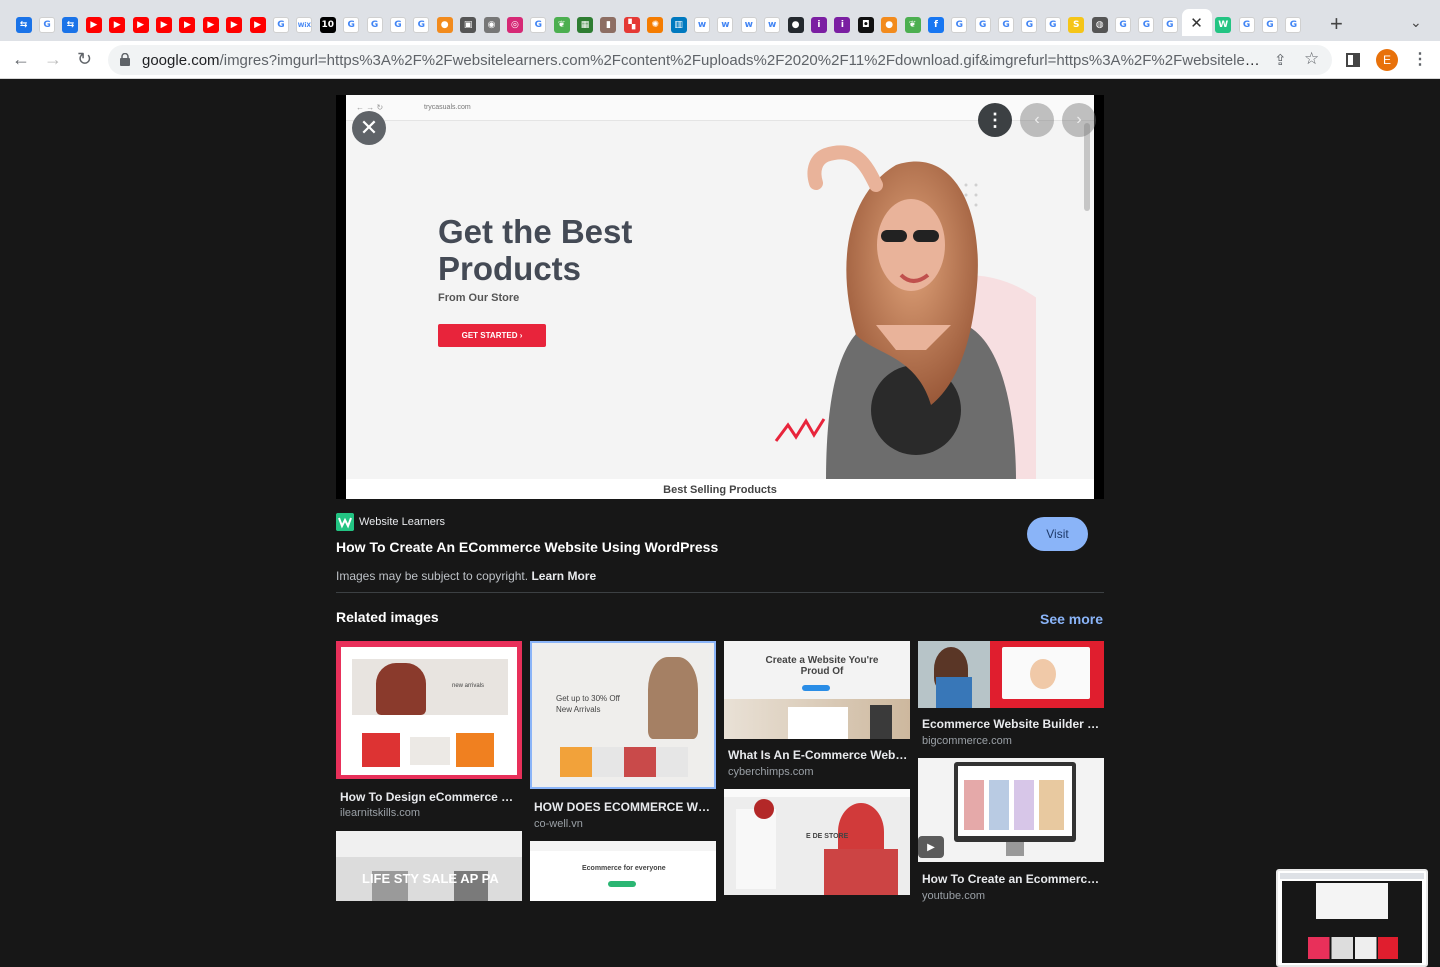  I want to click on globe-icon: ◍, so click(1099, 25).